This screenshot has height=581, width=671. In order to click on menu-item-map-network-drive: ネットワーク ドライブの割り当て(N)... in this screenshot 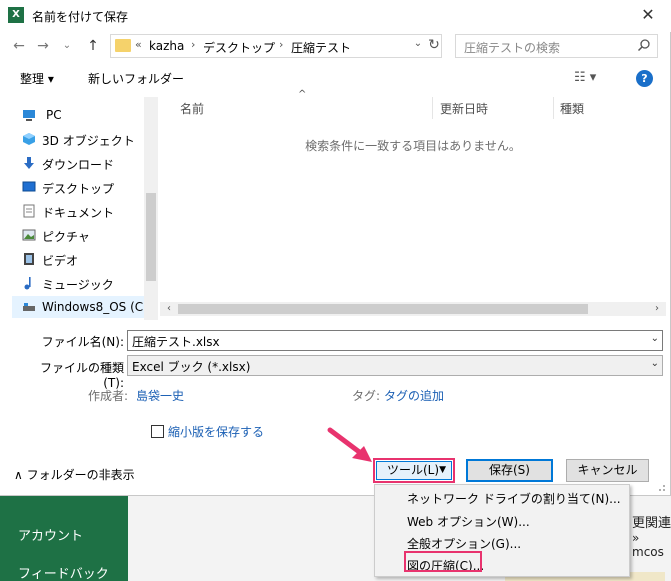, I will do `click(514, 498)`.